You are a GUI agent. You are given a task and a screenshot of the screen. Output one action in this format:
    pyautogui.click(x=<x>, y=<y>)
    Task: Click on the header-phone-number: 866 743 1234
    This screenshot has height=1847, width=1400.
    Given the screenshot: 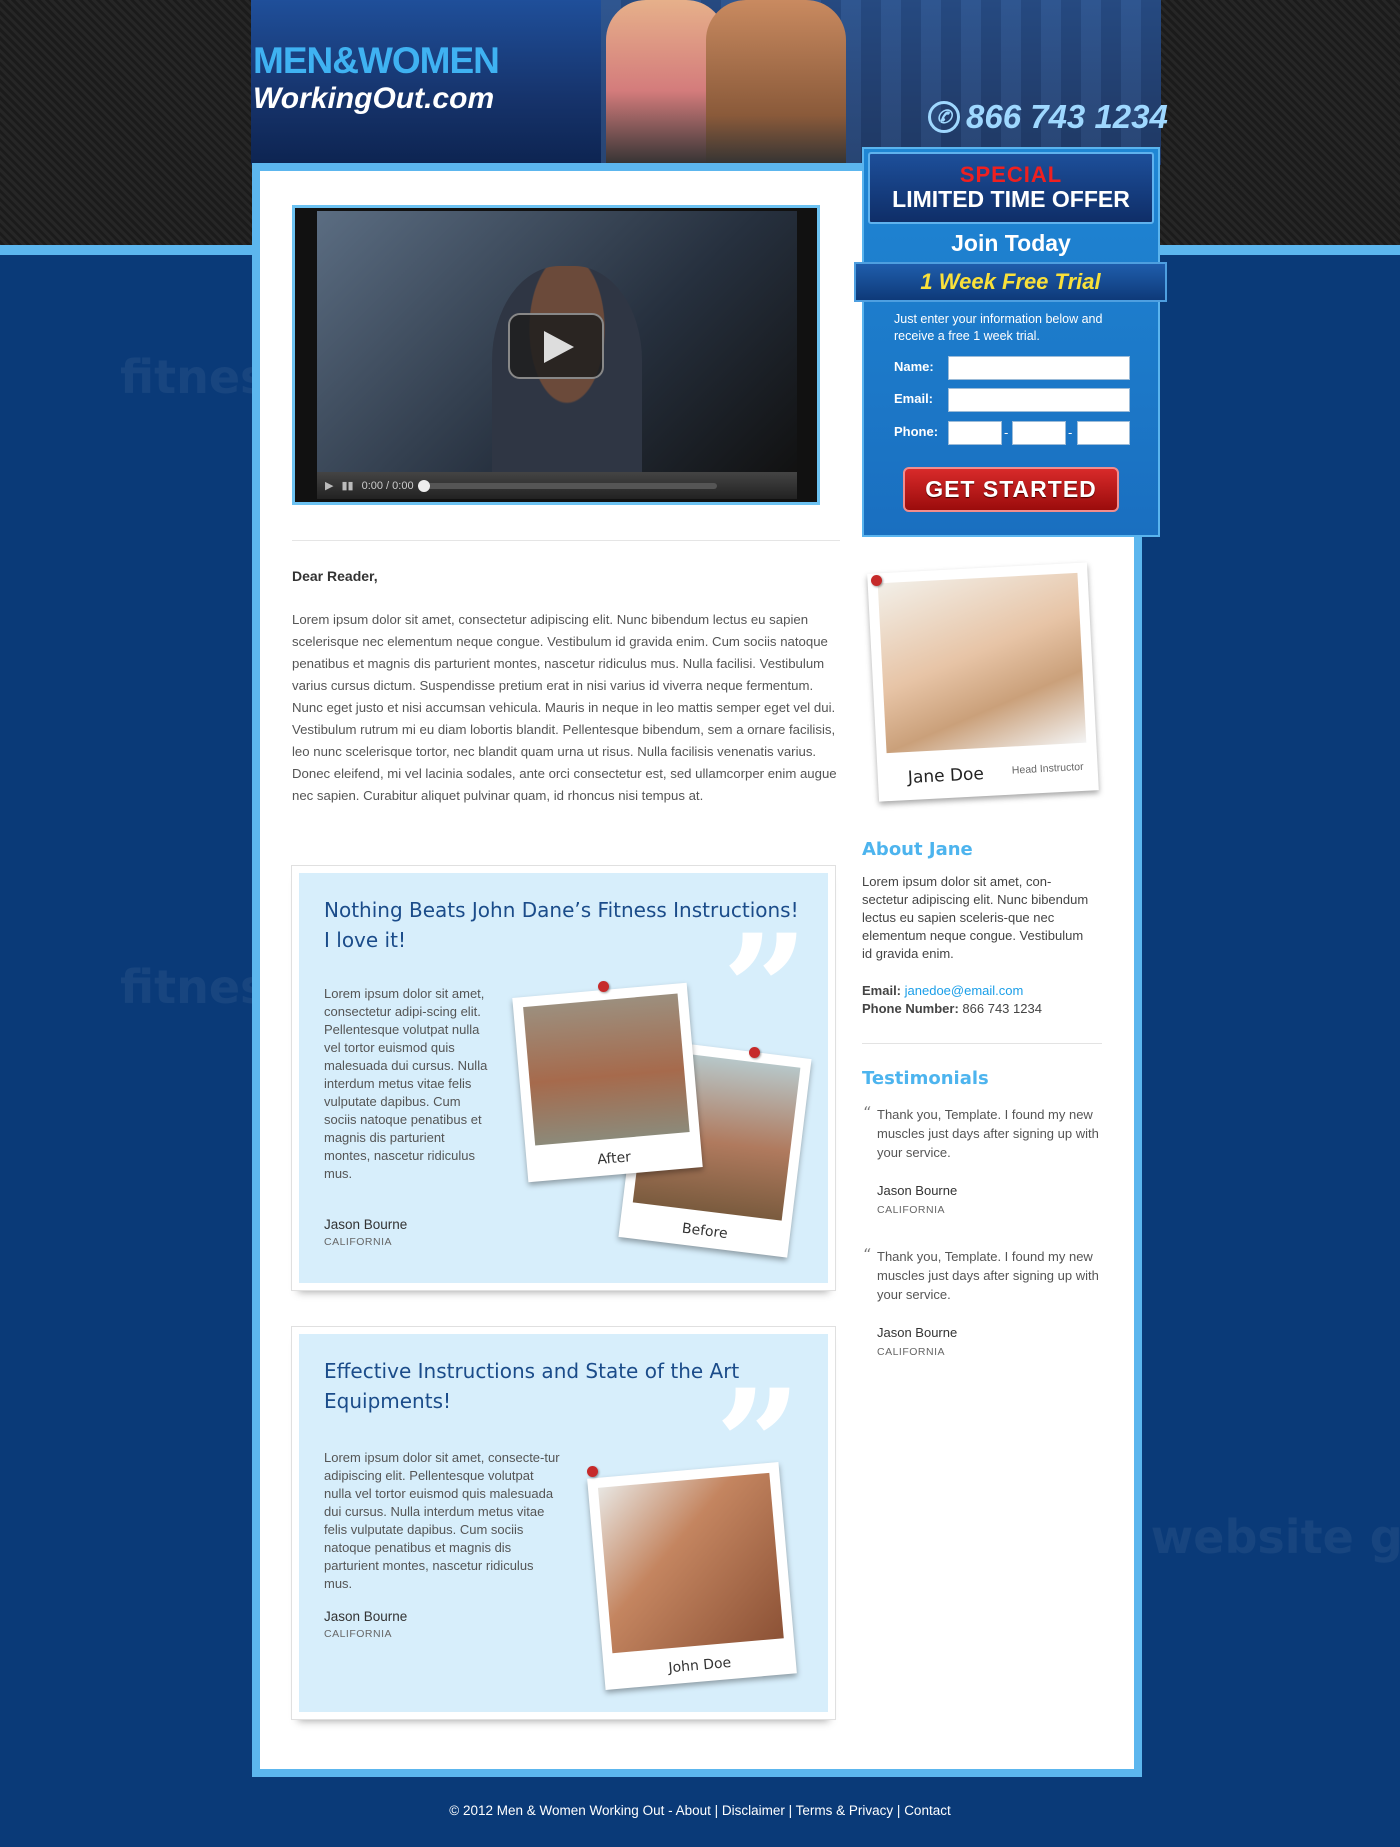 What is the action you would take?
    pyautogui.click(x=1067, y=116)
    